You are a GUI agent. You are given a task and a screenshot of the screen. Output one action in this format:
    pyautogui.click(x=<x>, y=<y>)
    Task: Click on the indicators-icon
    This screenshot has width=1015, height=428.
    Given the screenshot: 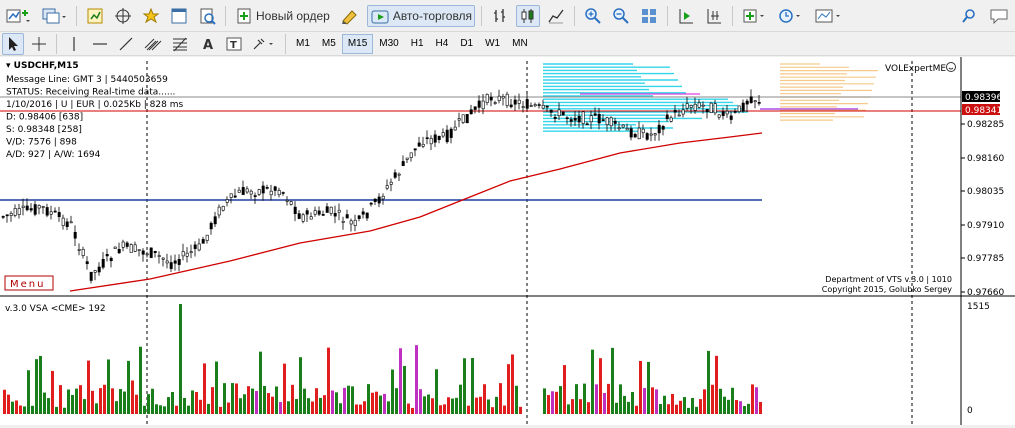 What is the action you would take?
    pyautogui.click(x=755, y=16)
    